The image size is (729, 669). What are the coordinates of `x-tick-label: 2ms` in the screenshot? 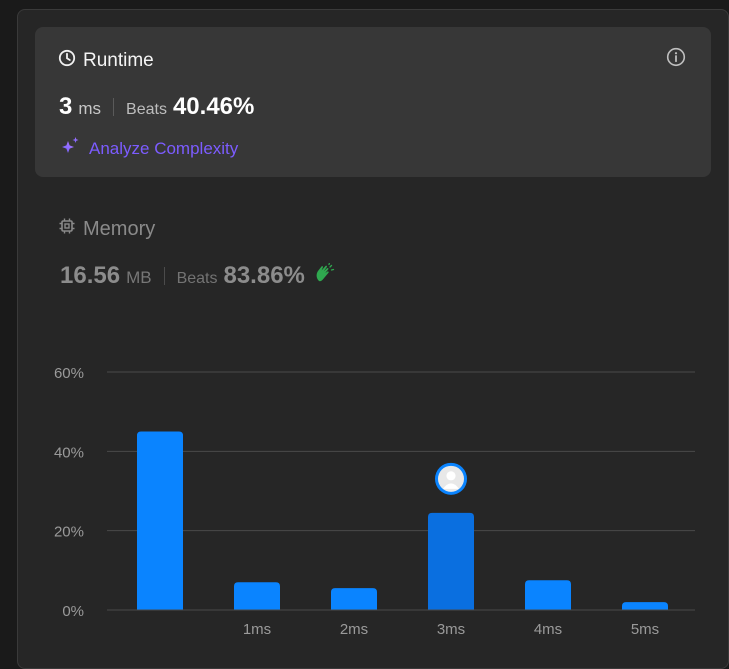 It's located at (354, 629).